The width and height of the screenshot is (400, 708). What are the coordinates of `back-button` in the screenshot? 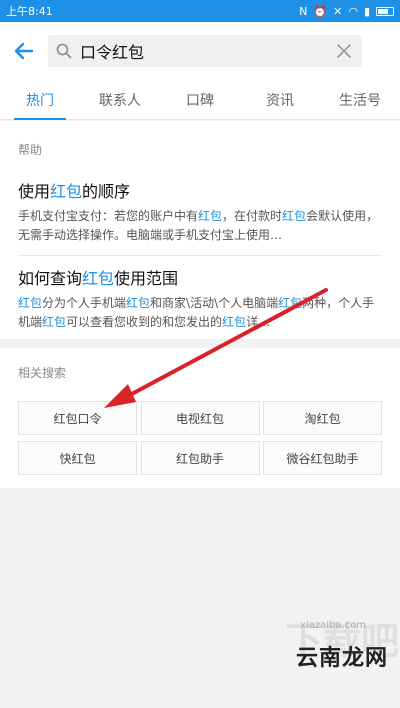 It's located at (24, 51).